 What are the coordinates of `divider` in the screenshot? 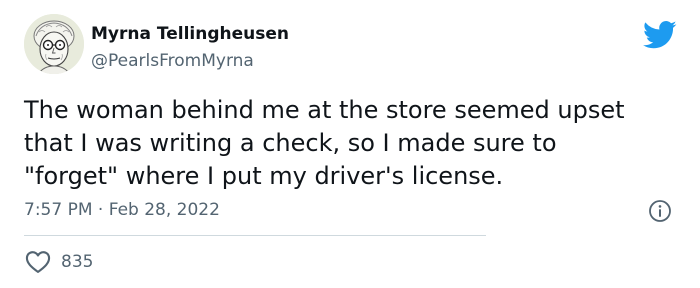 It's located at (255, 235).